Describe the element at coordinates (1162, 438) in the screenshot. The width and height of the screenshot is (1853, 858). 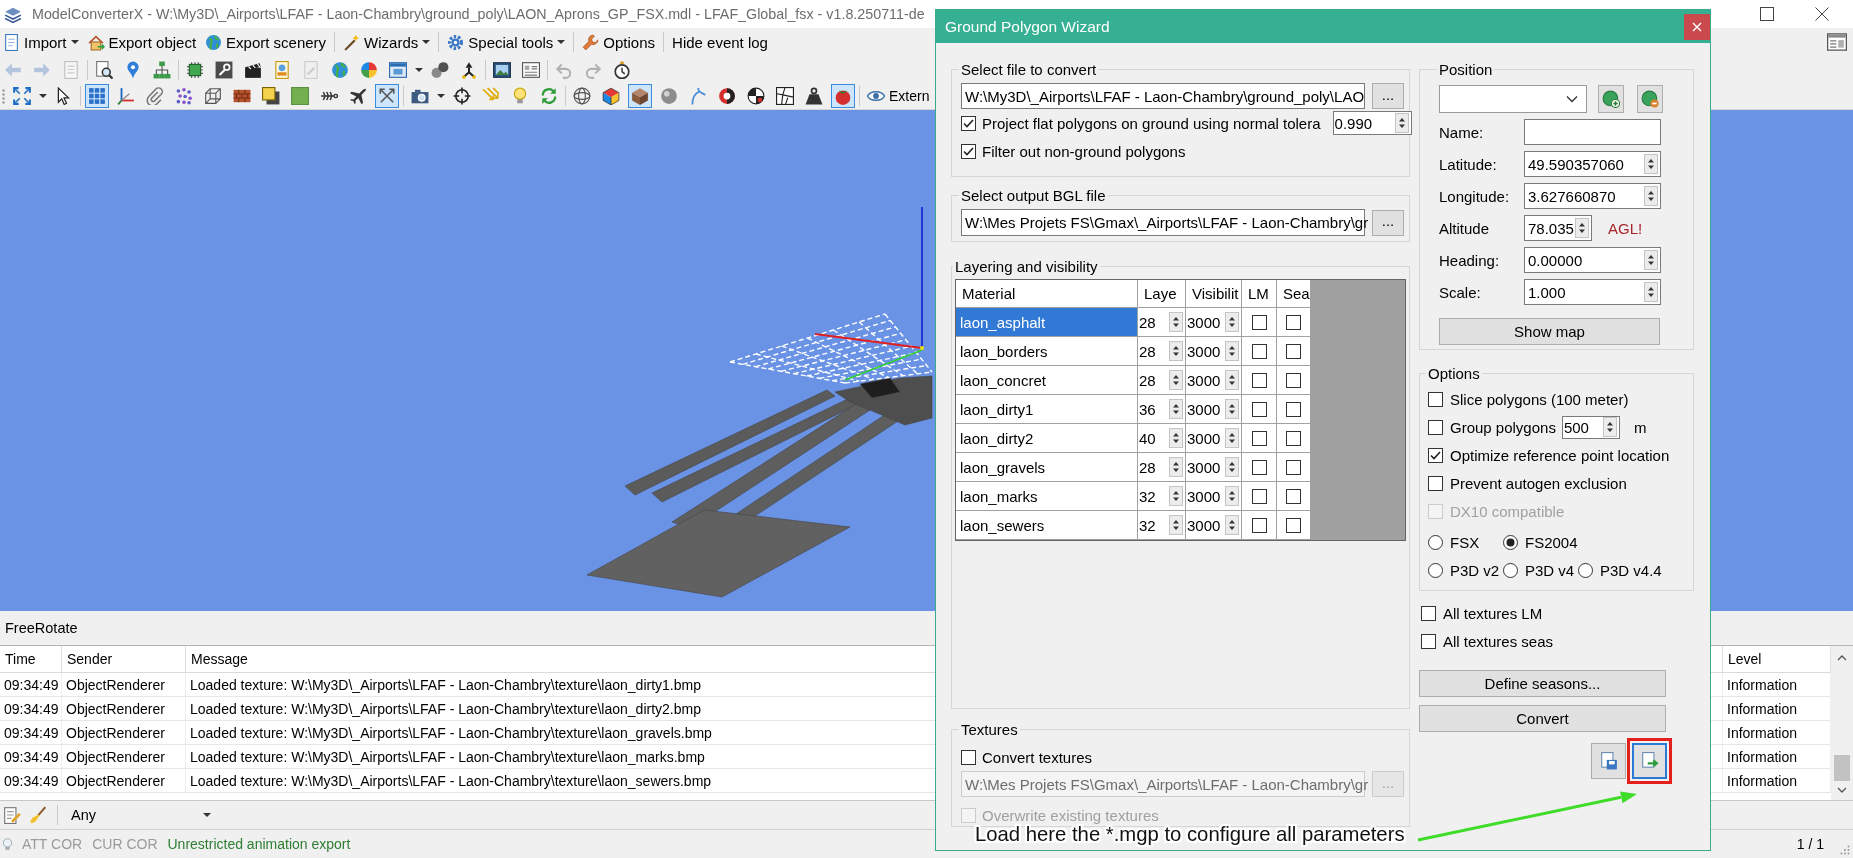
I see `layer-spin-field: 40` at that location.